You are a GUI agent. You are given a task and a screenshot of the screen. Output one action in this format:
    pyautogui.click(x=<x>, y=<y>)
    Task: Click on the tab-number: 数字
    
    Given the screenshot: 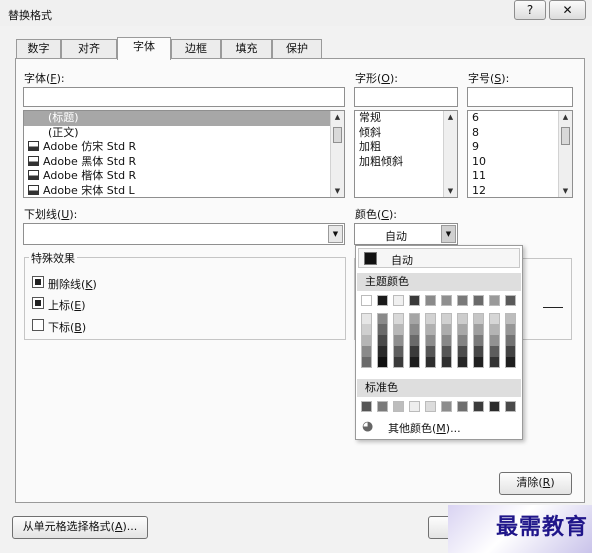 What is the action you would take?
    pyautogui.click(x=38, y=49)
    